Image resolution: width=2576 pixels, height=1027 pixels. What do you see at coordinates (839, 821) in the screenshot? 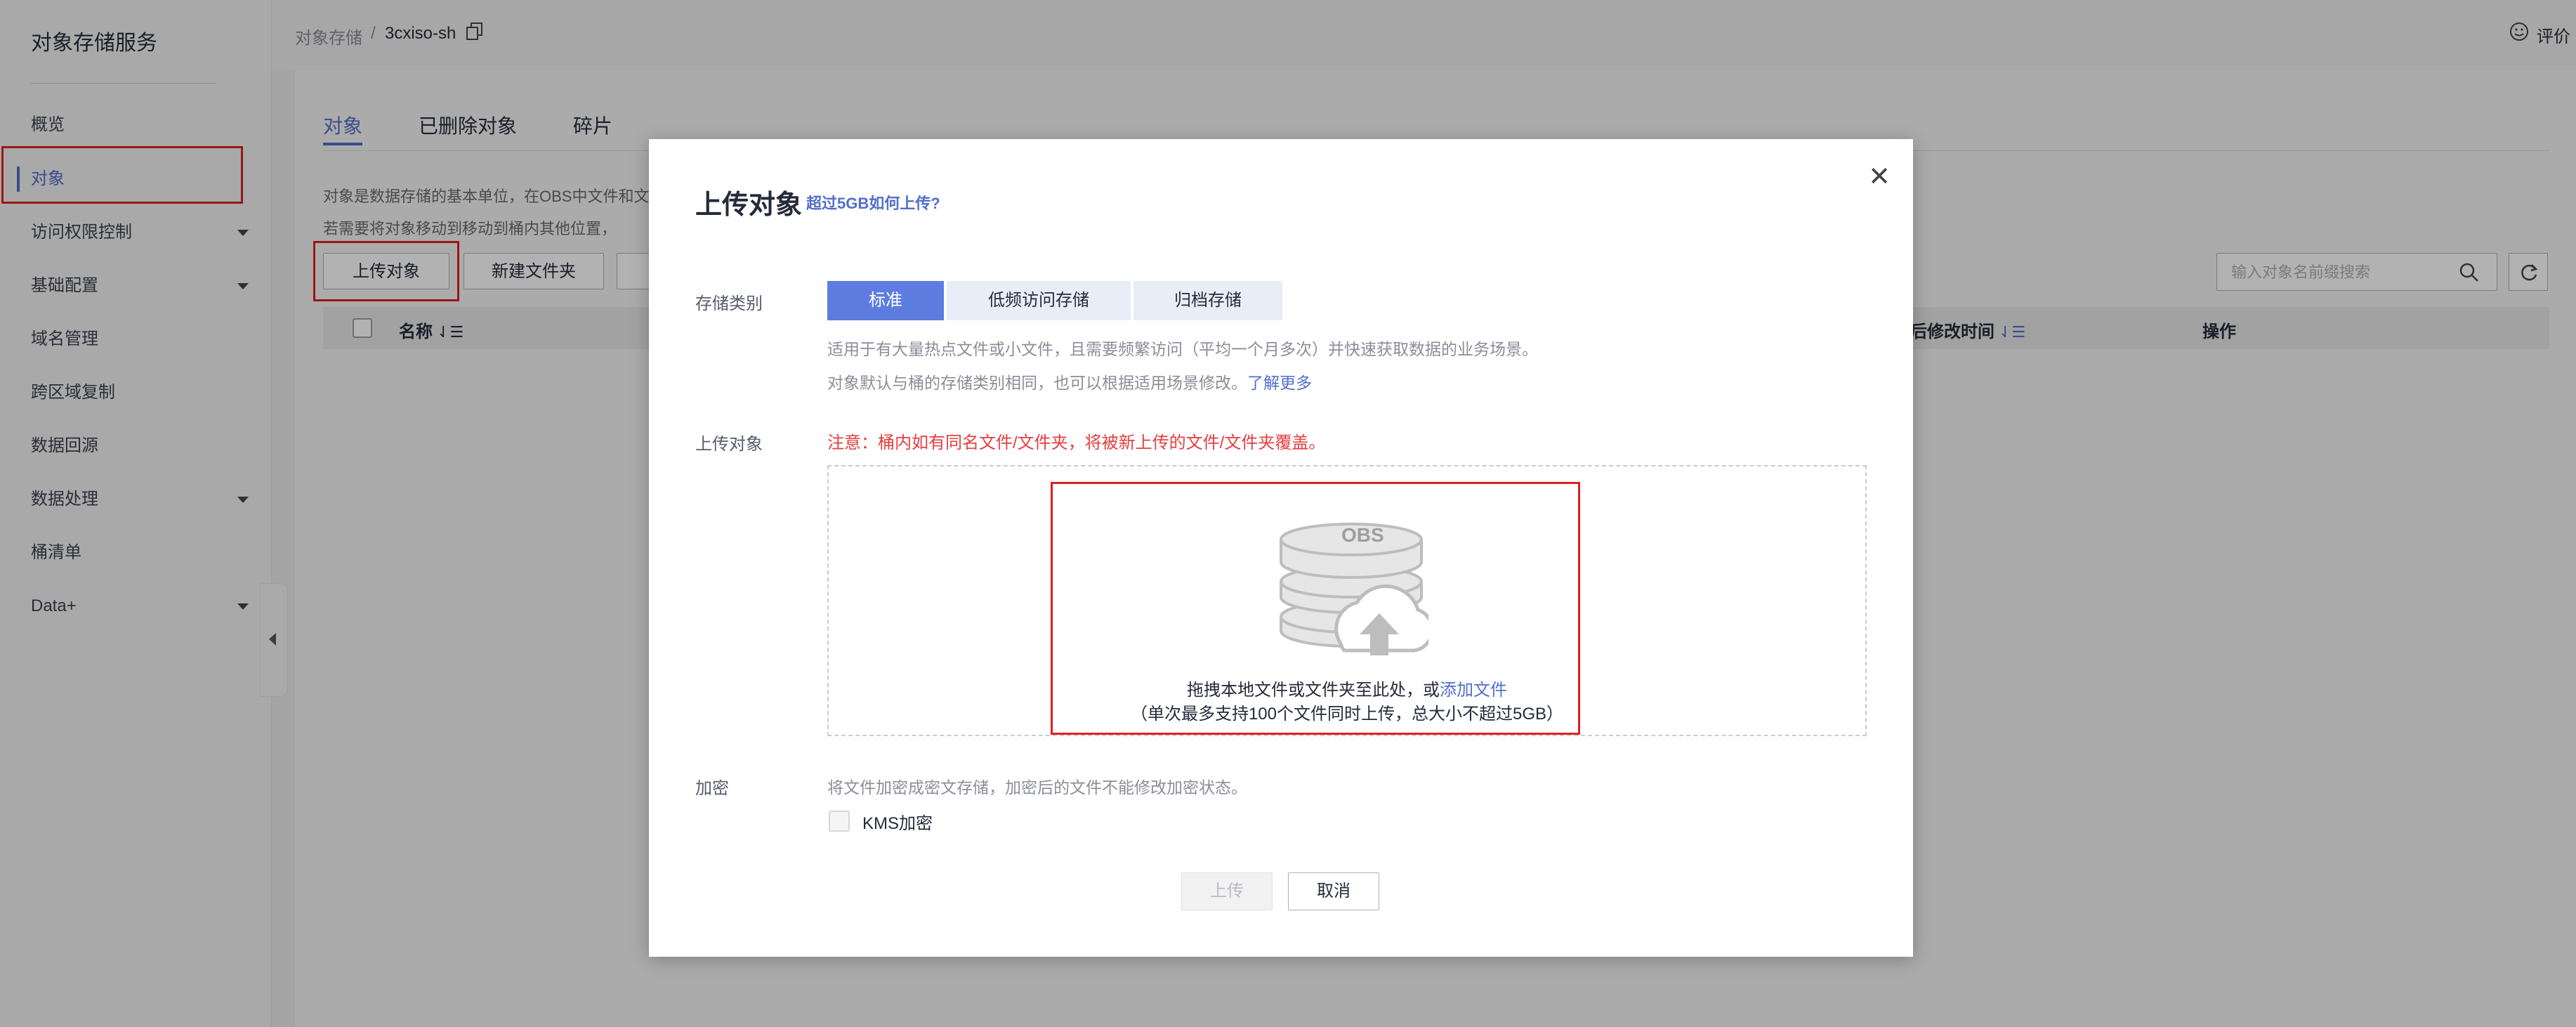
I see `kms-encryption-checkbox` at bounding box center [839, 821].